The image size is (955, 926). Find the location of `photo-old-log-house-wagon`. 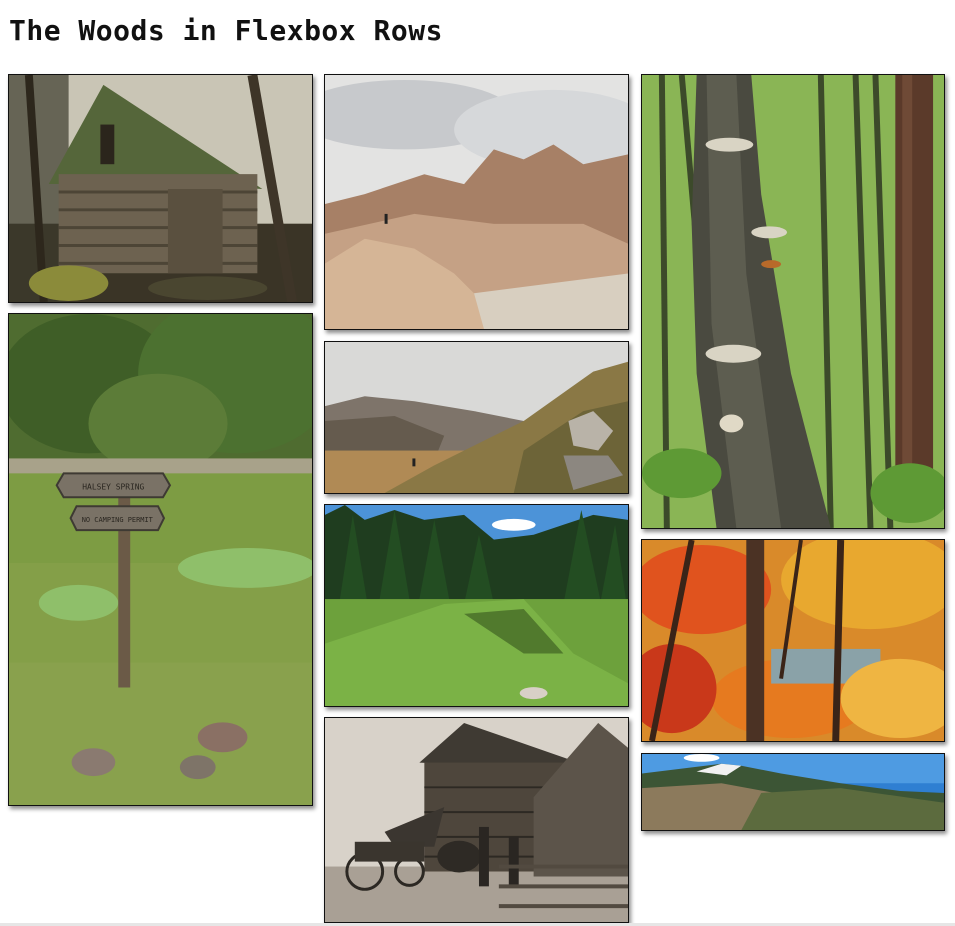

photo-old-log-house-wagon is located at coordinates (476, 820).